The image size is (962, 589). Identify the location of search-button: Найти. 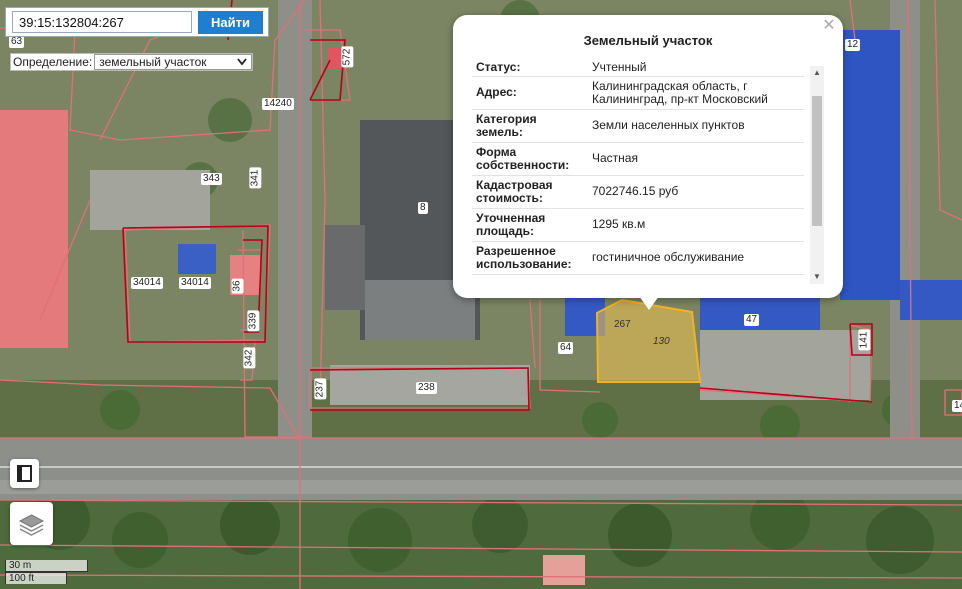
(230, 22).